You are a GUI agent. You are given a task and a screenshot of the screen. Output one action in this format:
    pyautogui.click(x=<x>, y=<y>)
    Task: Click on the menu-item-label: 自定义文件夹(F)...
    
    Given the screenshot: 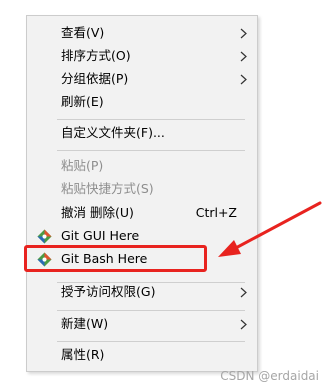 What is the action you would take?
    pyautogui.click(x=113, y=132)
    